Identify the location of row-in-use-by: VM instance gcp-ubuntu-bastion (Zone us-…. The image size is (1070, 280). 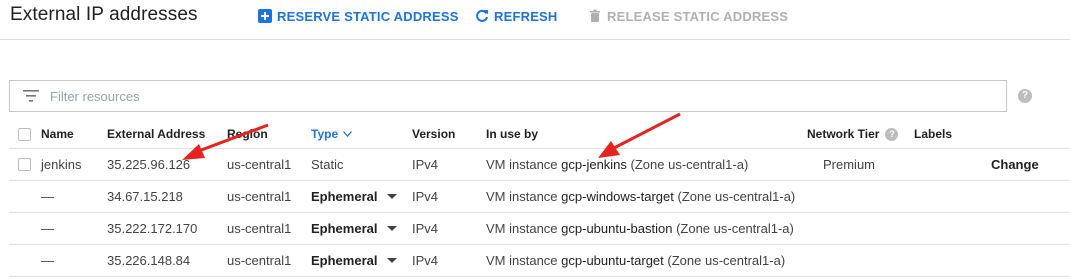
(640, 228).